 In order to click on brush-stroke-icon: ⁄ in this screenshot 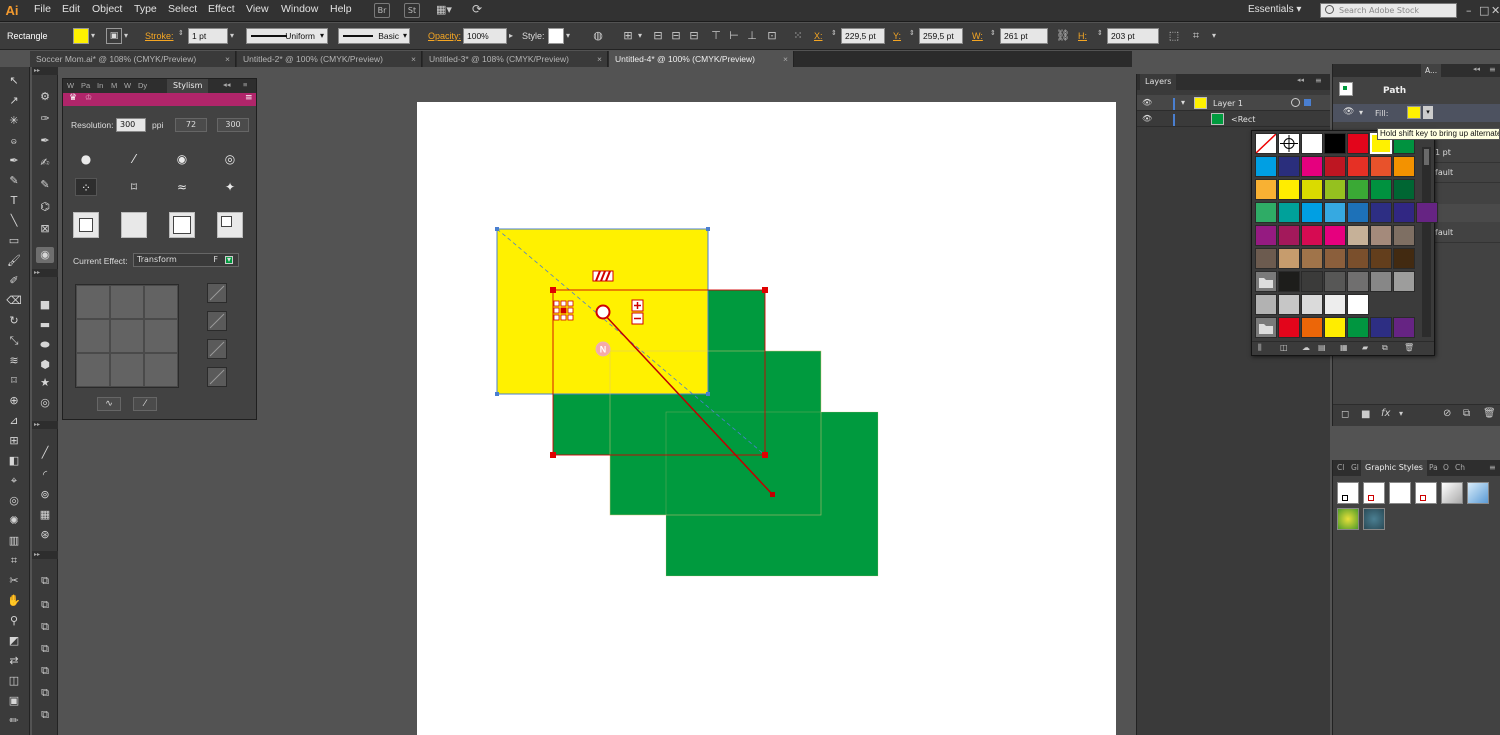, I will do `click(134, 159)`.